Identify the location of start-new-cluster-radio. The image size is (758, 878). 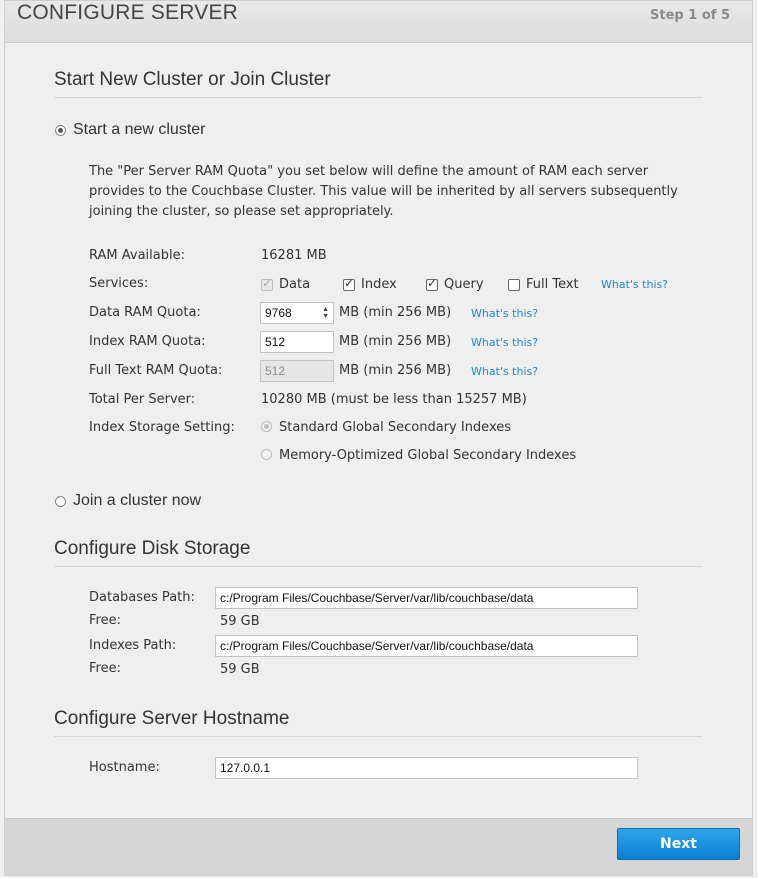
(60, 130).